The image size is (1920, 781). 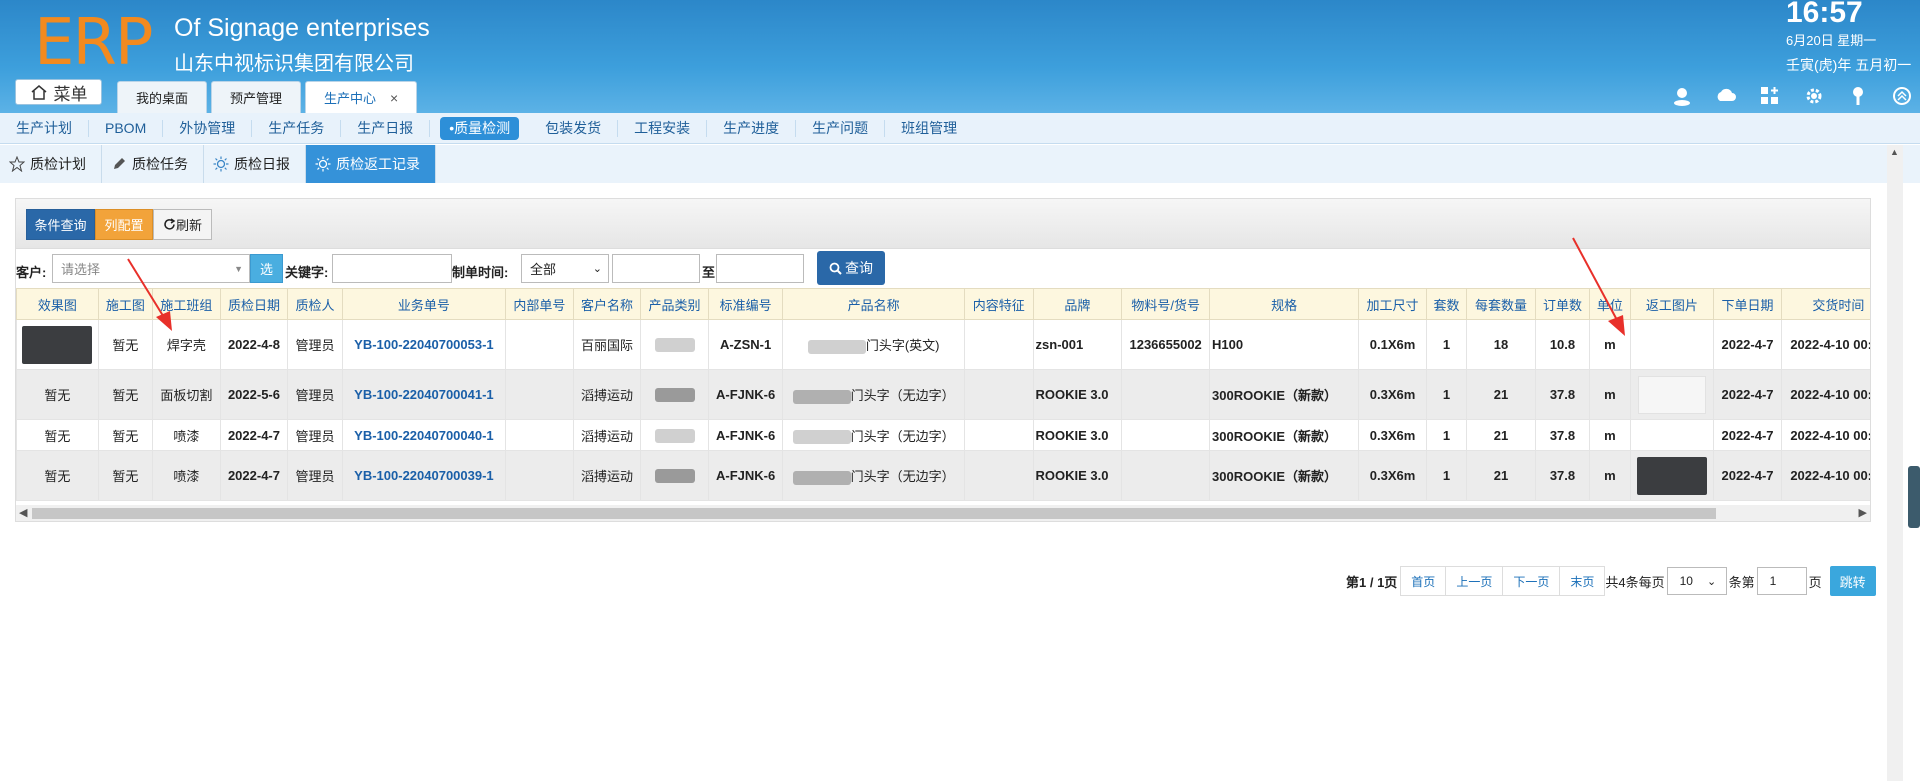 What do you see at coordinates (315, 304) in the screenshot?
I see `column-header: 质检人` at bounding box center [315, 304].